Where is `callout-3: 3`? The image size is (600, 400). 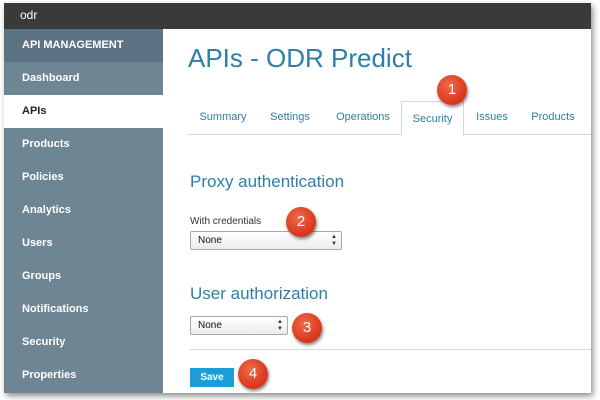 callout-3: 3 is located at coordinates (307, 328).